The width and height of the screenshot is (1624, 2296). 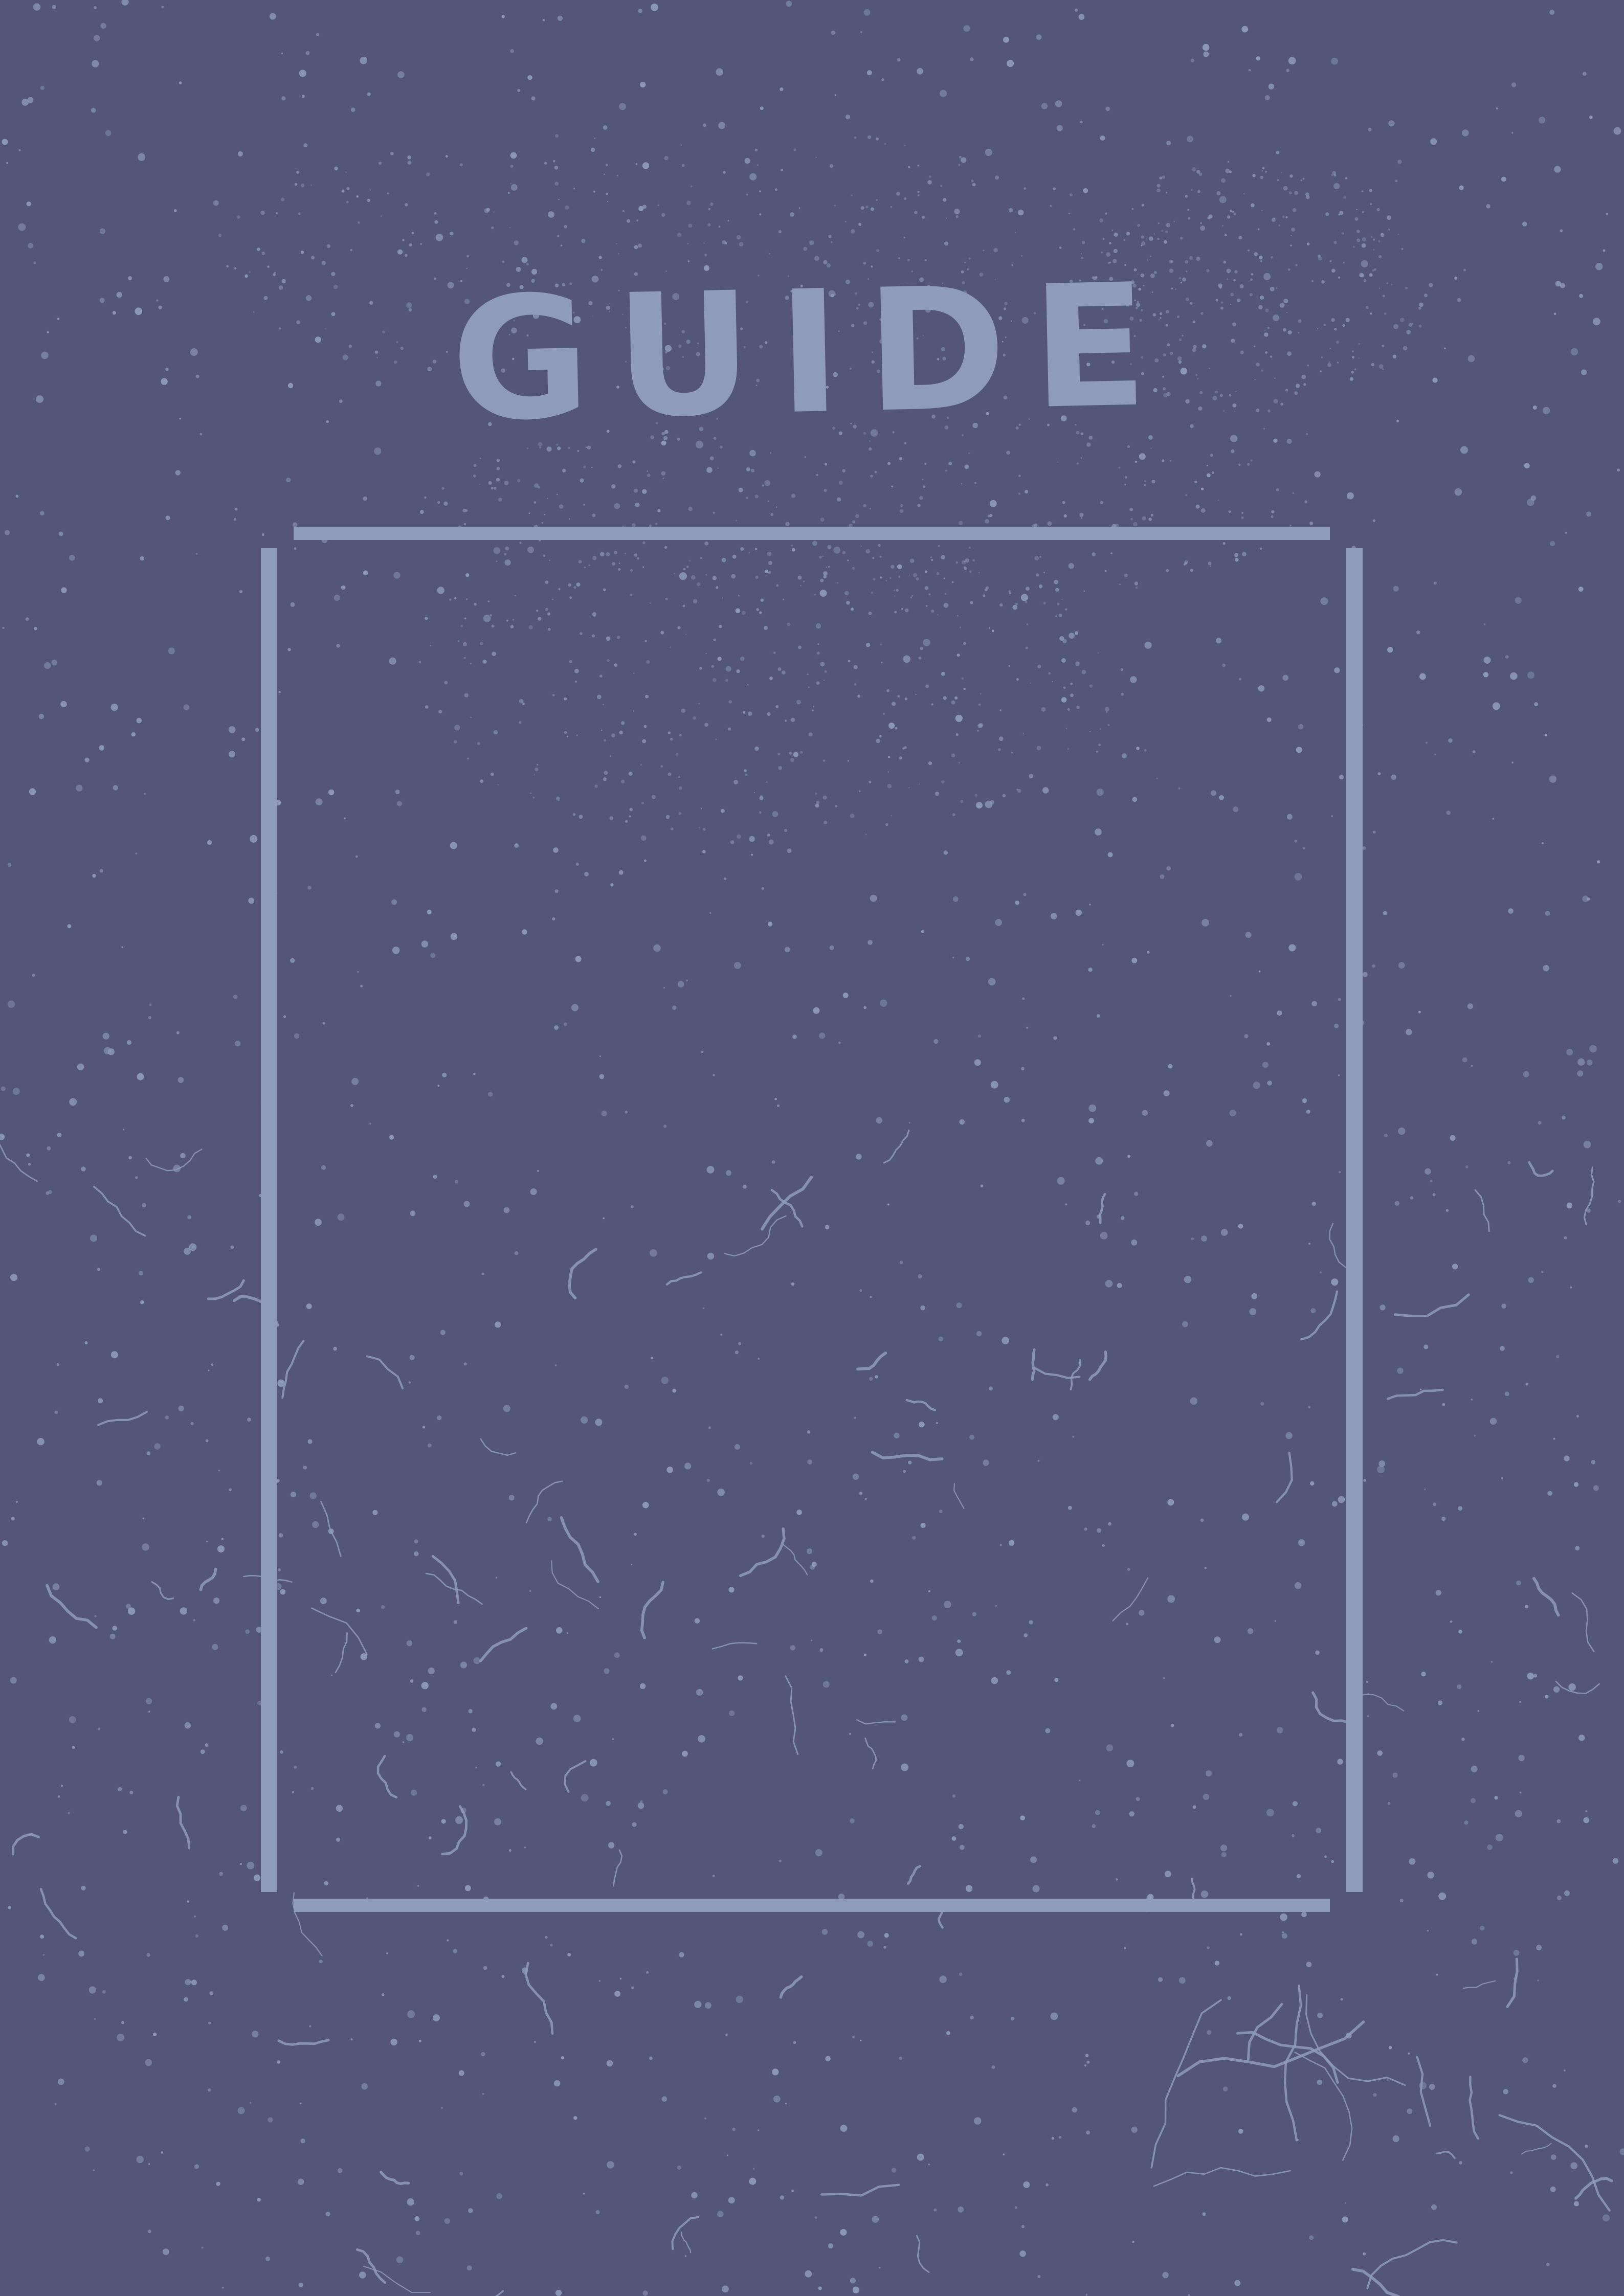 What do you see at coordinates (269, 1220) in the screenshot?
I see `frame-left-border` at bounding box center [269, 1220].